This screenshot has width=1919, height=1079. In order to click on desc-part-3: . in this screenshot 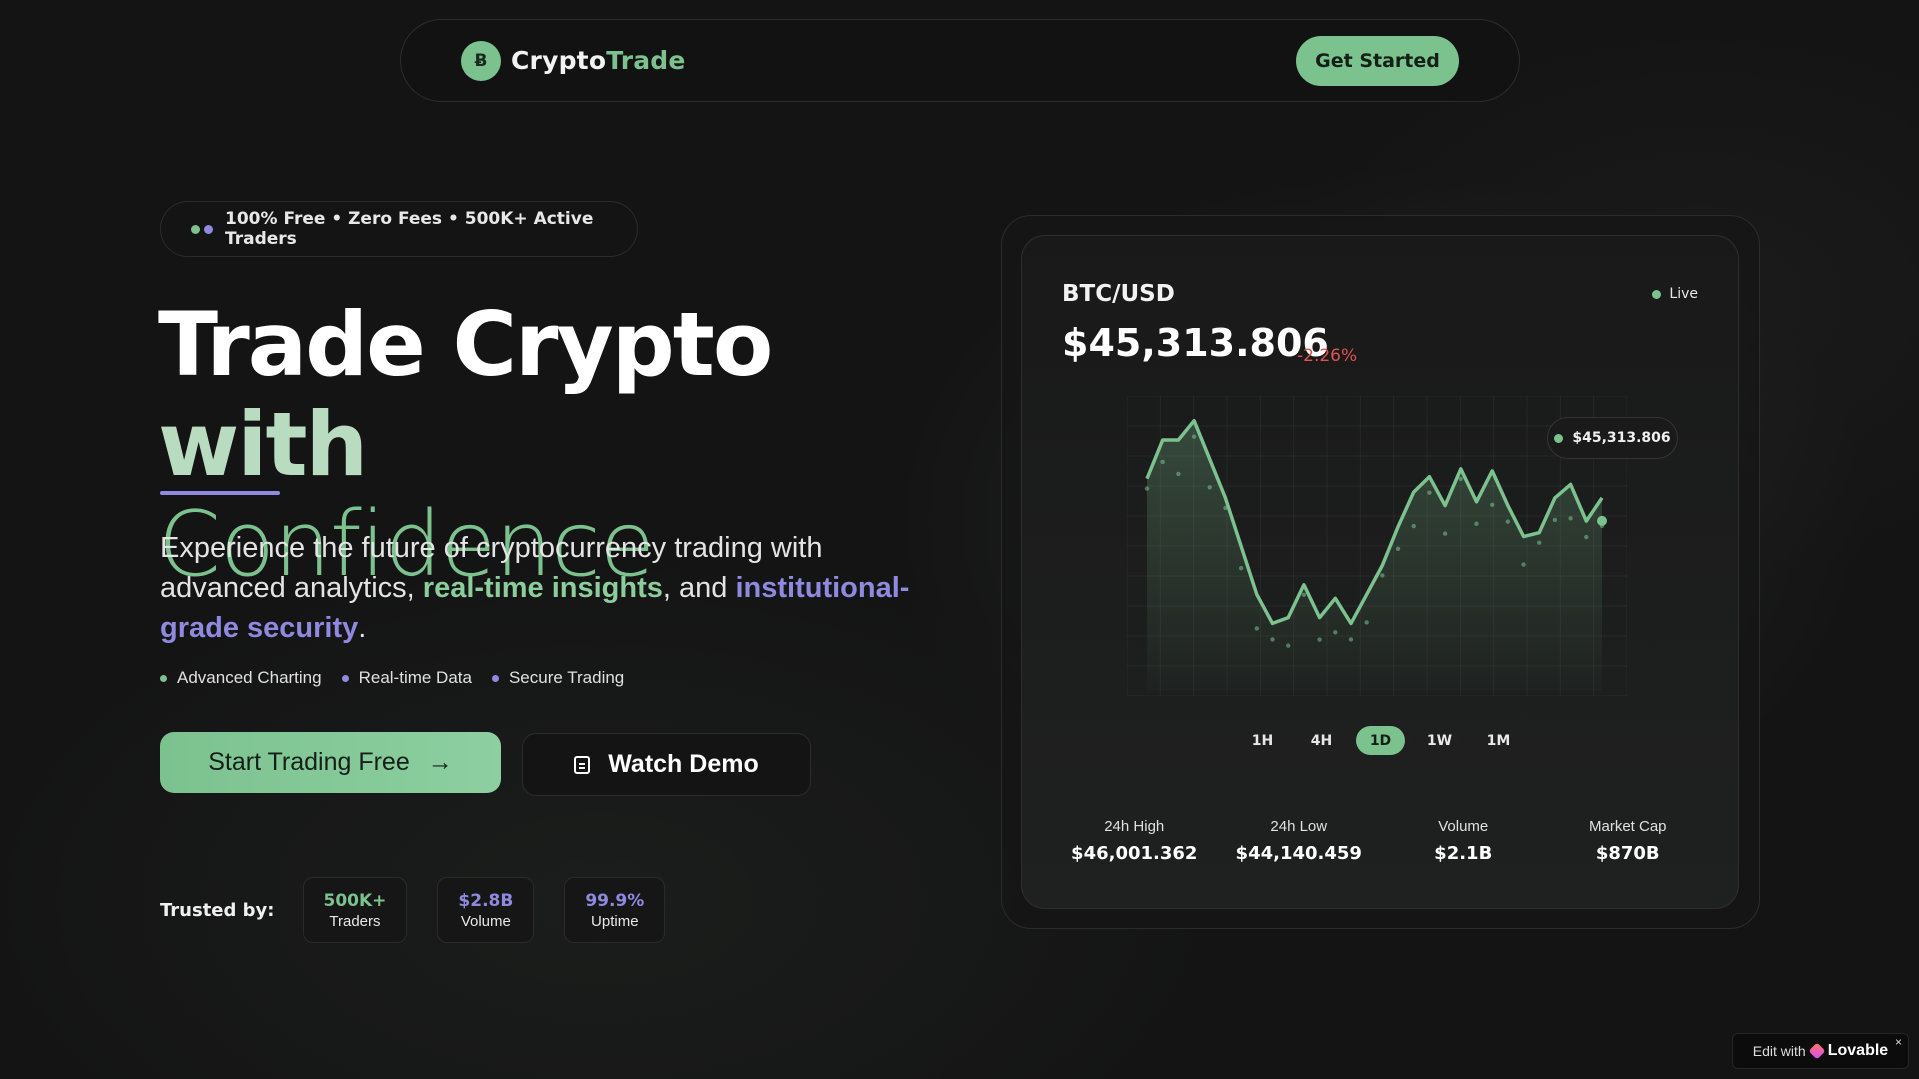, I will do `click(362, 628)`.